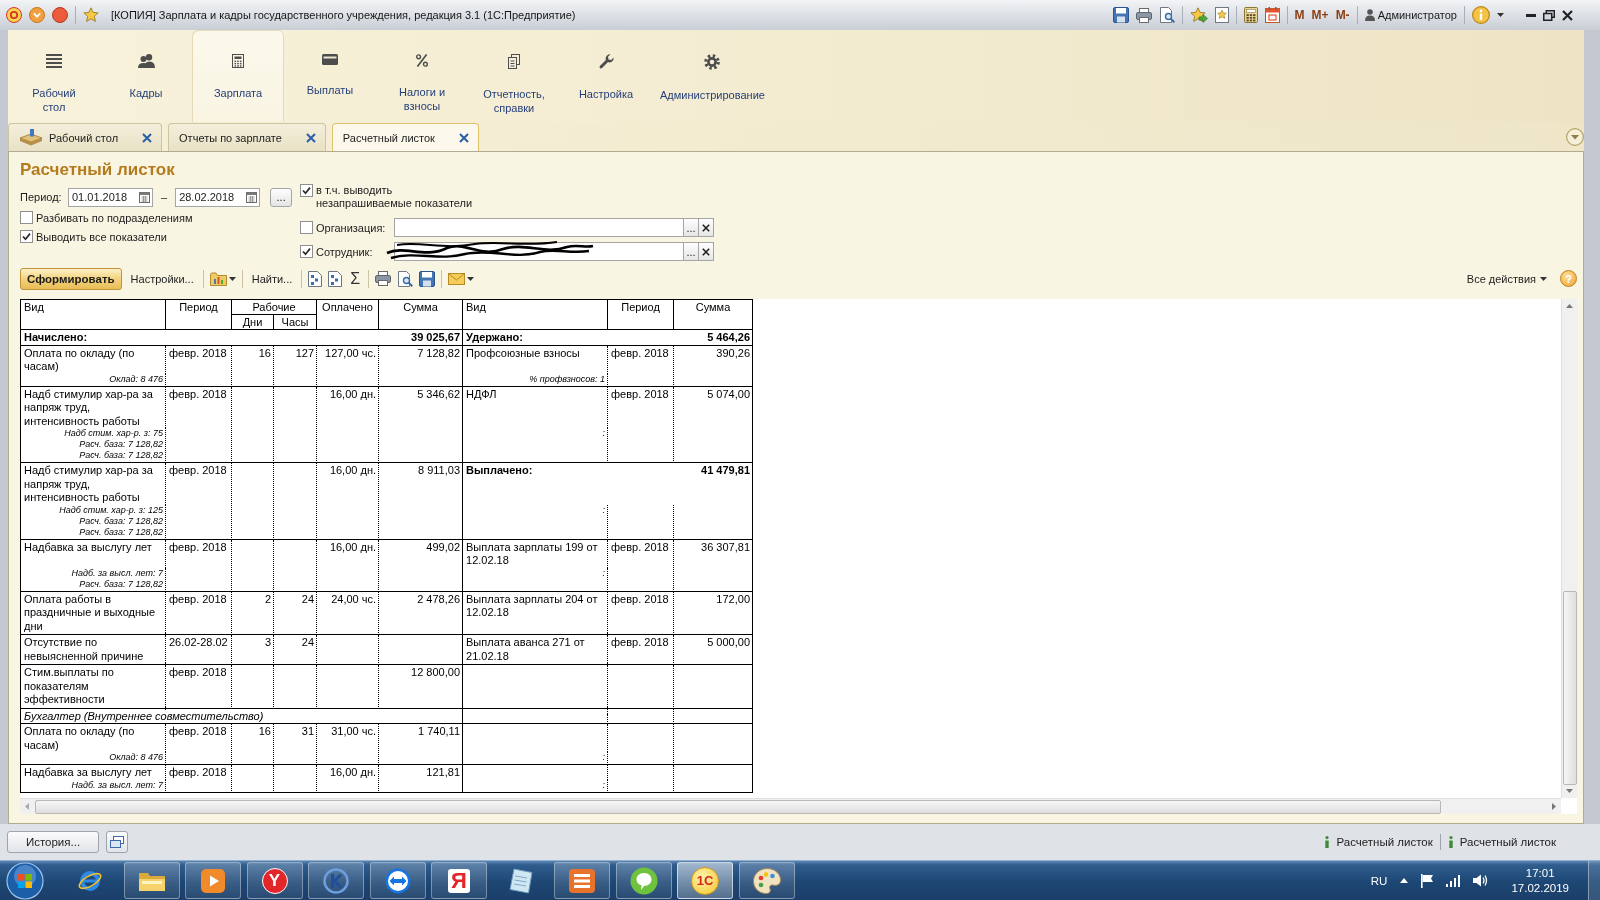  What do you see at coordinates (37, 15) in the screenshot?
I see `dropdown-icon` at bounding box center [37, 15].